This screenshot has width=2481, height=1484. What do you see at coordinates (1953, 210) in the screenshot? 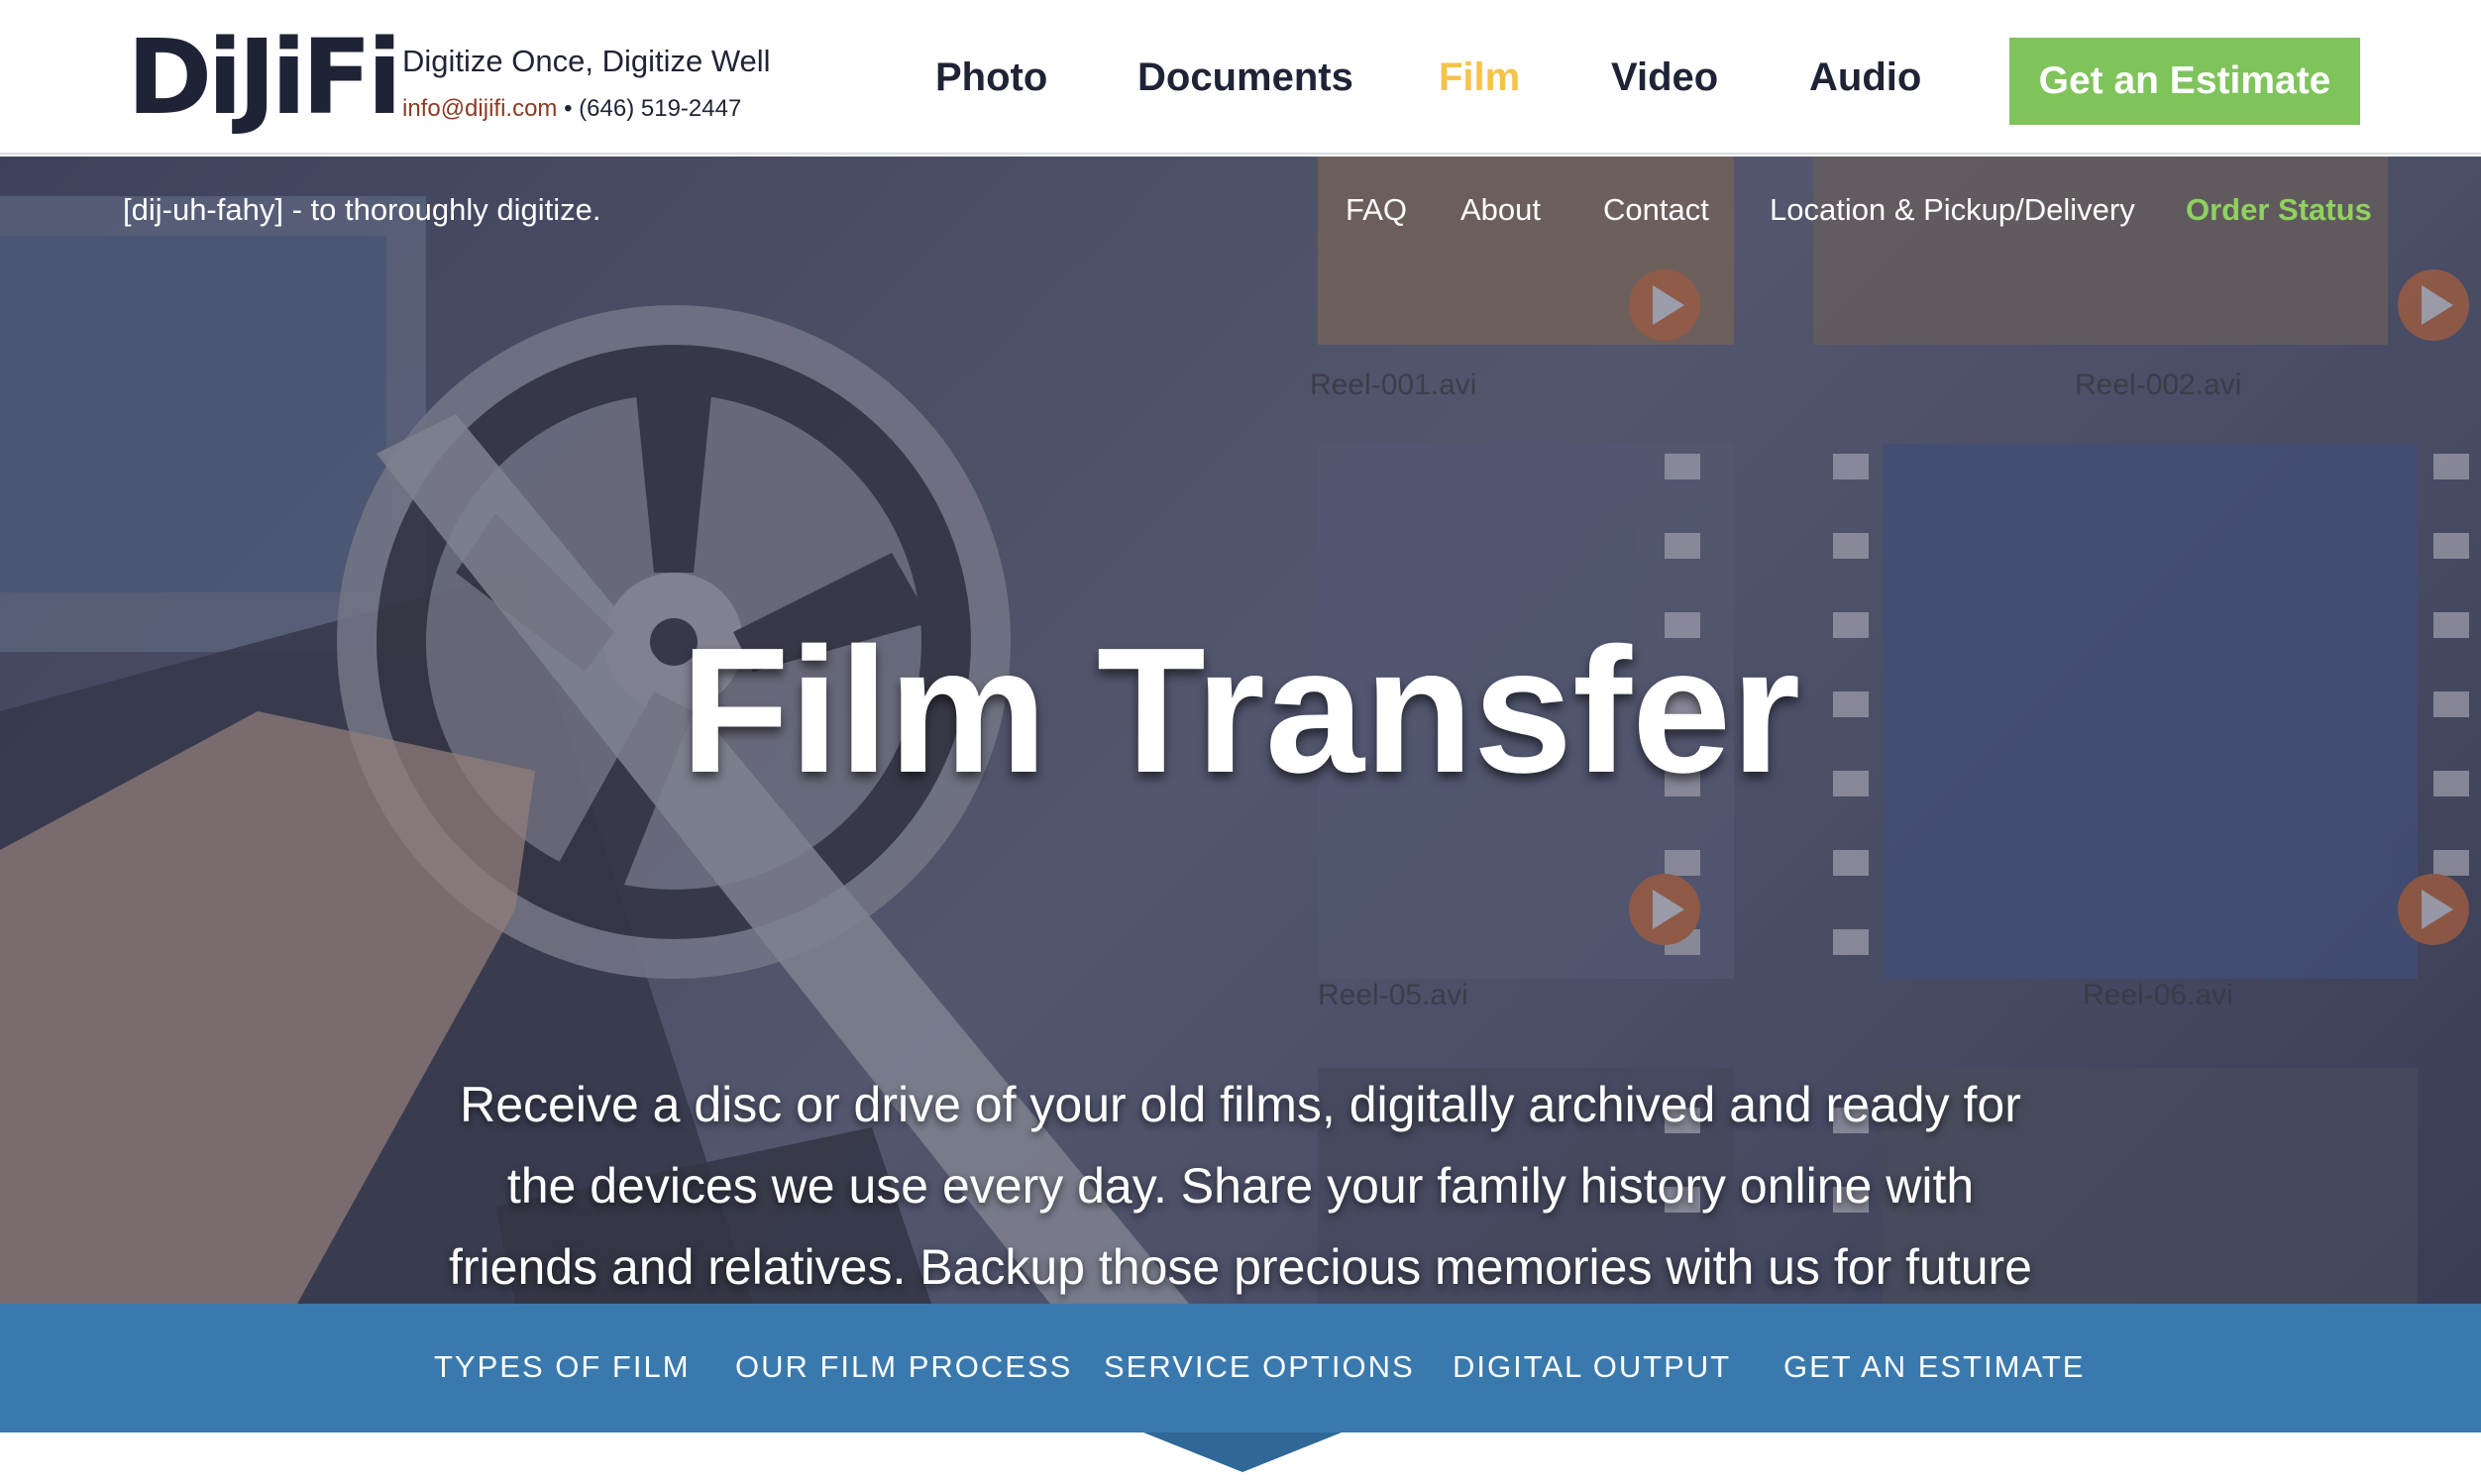
I see `subnav-location: Location & Pickup/Delivery` at bounding box center [1953, 210].